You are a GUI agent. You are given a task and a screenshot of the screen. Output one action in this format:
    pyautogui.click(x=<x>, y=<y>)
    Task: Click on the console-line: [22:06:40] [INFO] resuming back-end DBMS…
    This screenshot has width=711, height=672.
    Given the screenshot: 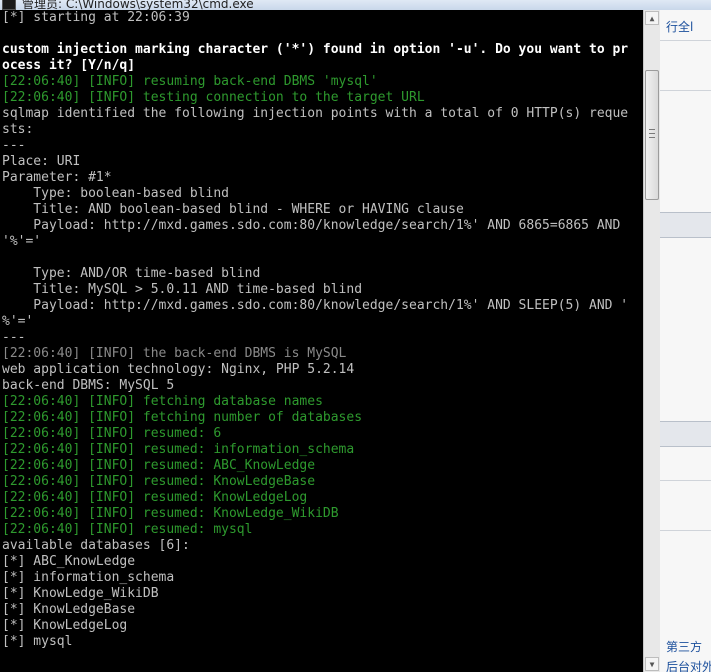 What is the action you would take?
    pyautogui.click(x=190, y=81)
    